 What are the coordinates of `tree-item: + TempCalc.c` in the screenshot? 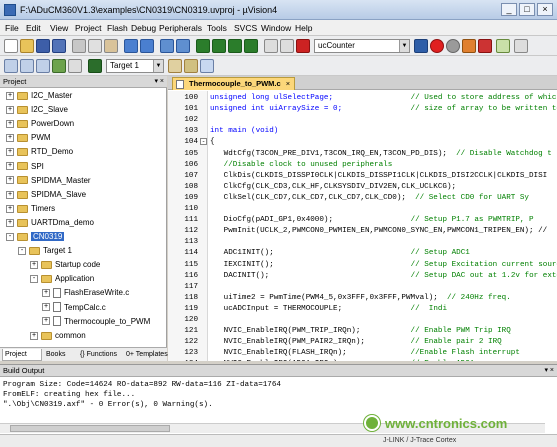 It's located at (74, 308).